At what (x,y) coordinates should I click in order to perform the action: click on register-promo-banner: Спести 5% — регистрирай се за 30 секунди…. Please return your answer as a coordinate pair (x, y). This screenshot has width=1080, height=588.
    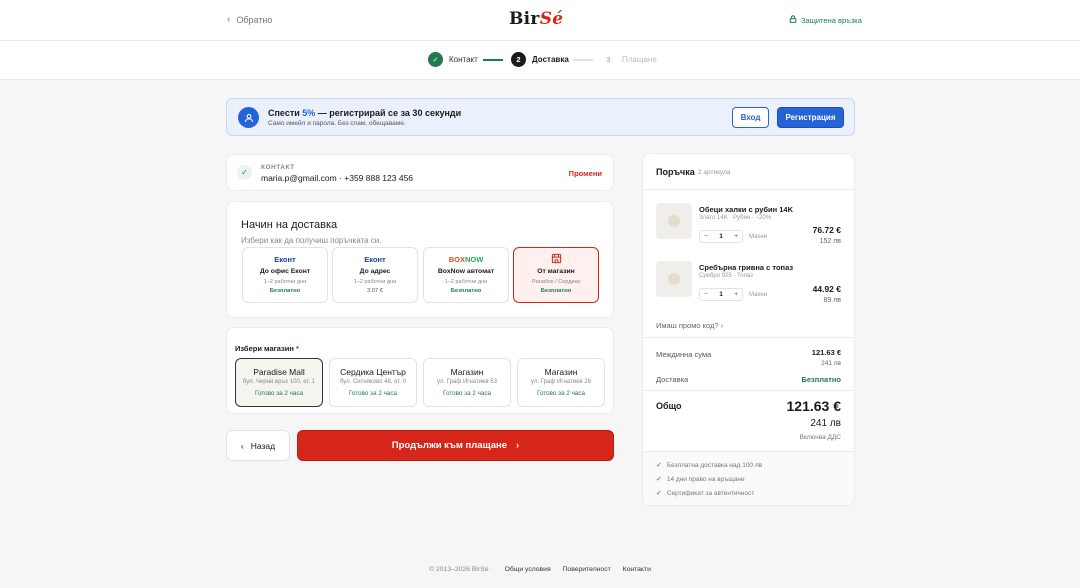
    Looking at the image, I should click on (540, 117).